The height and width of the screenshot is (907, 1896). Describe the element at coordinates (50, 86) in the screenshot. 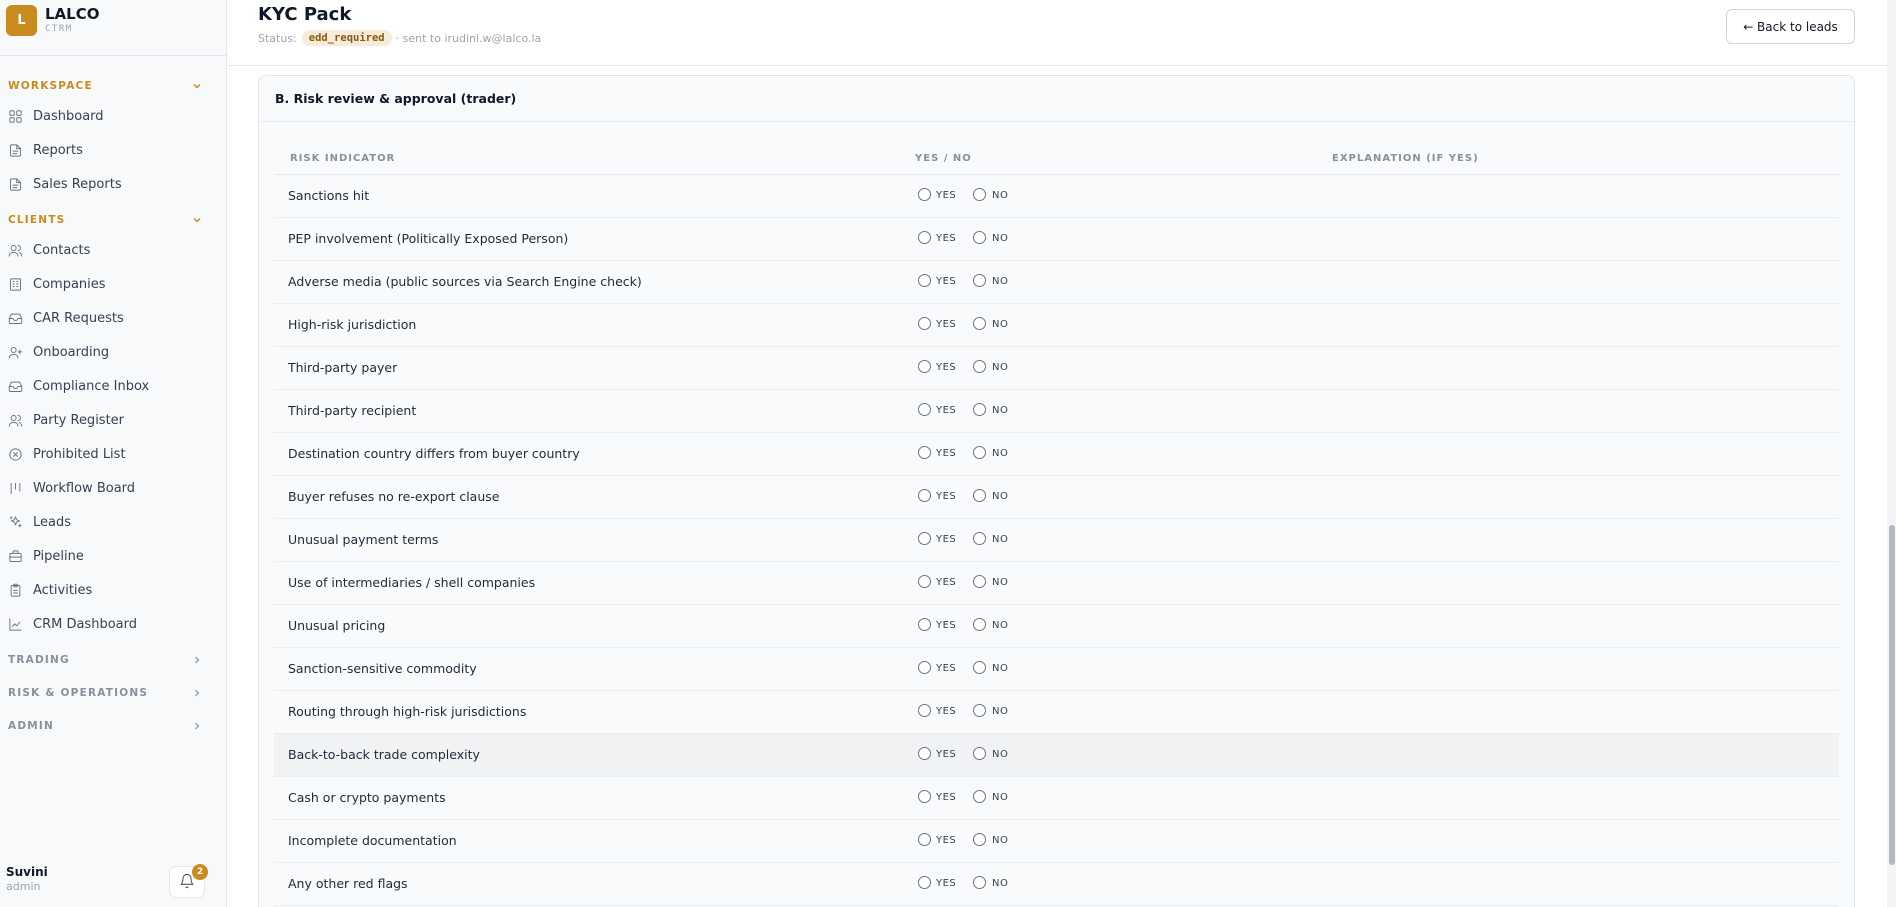

I see `section-label-workspace: WORKSPACE` at that location.